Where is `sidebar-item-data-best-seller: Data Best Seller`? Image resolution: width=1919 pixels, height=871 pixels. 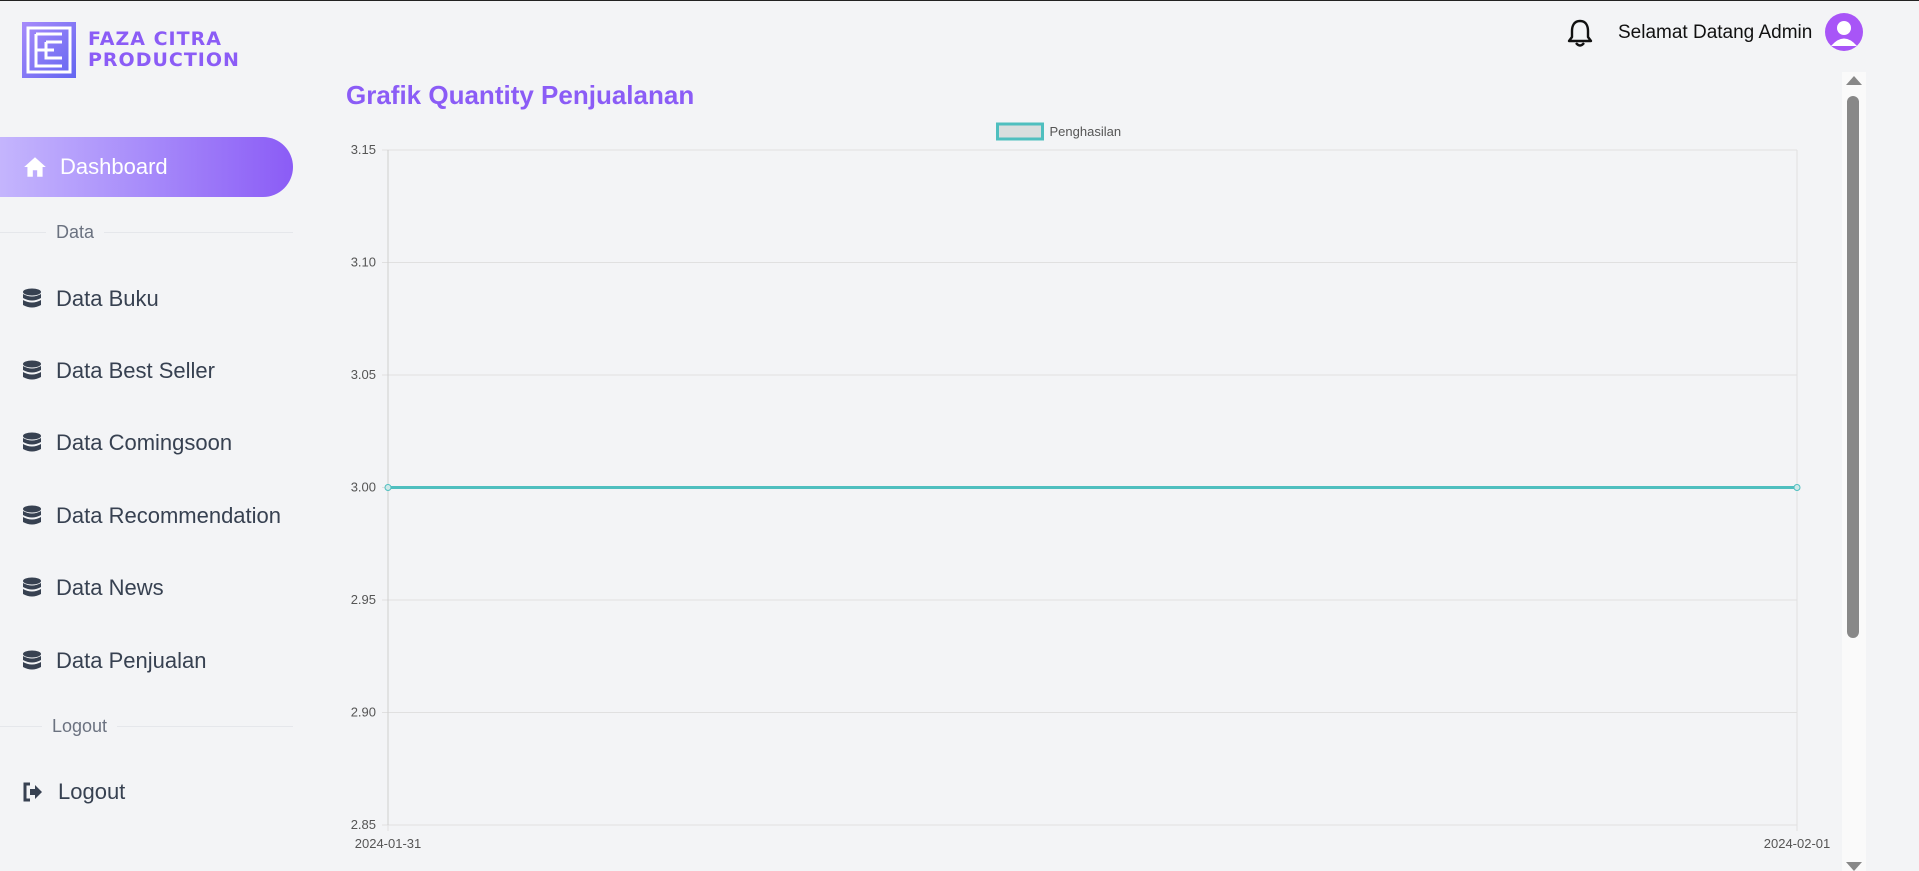
sidebar-item-data-best-seller: Data Best Seller is located at coordinates (118, 371).